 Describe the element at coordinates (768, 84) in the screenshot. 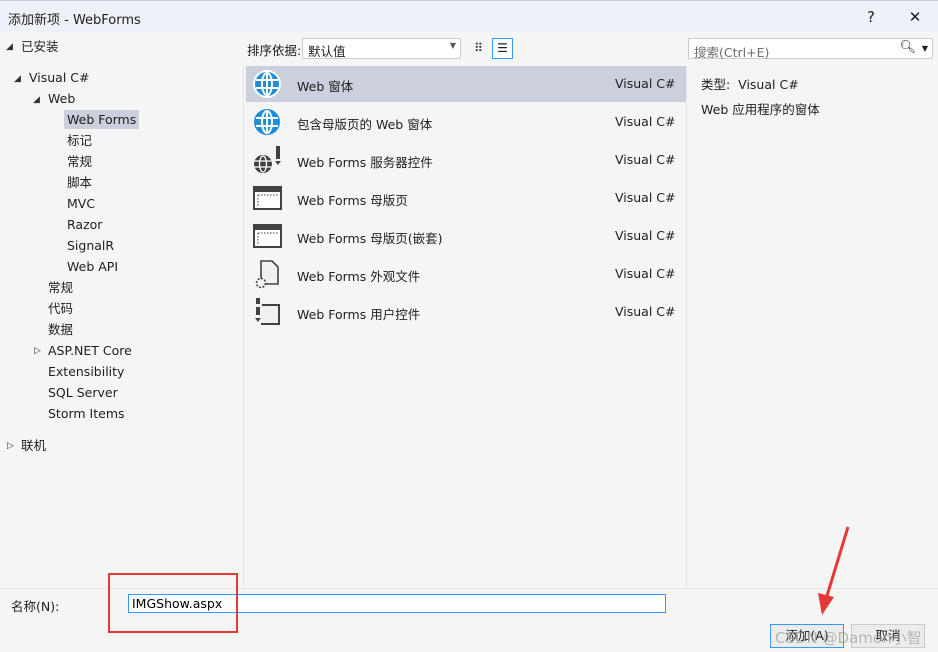

I see `type-value: Visual C#` at that location.